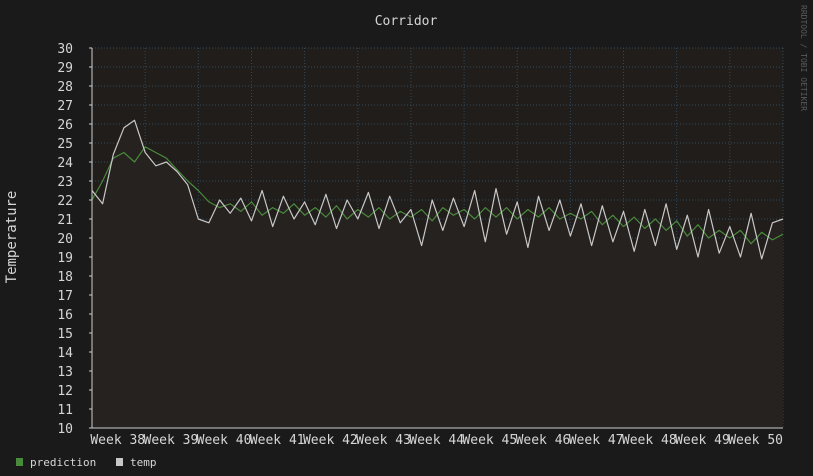 This screenshot has height=476, width=813. Describe the element at coordinates (65, 163) in the screenshot. I see `y-tick-label: 24` at that location.